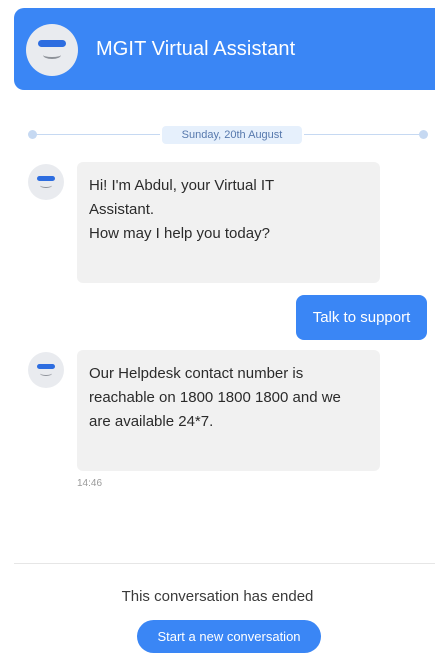  Describe the element at coordinates (122, 209) in the screenshot. I see `message-line: Assistant.` at that location.